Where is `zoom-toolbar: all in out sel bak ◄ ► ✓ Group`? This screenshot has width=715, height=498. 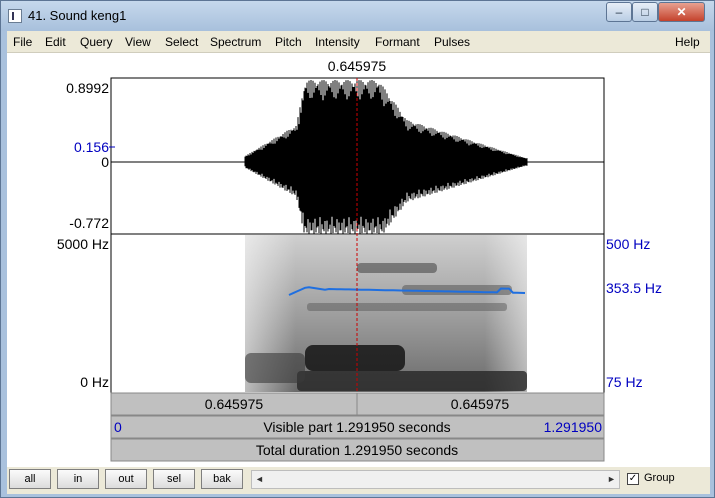 zoom-toolbar: all in out sel bak ◄ ► ✓ Group is located at coordinates (358, 480).